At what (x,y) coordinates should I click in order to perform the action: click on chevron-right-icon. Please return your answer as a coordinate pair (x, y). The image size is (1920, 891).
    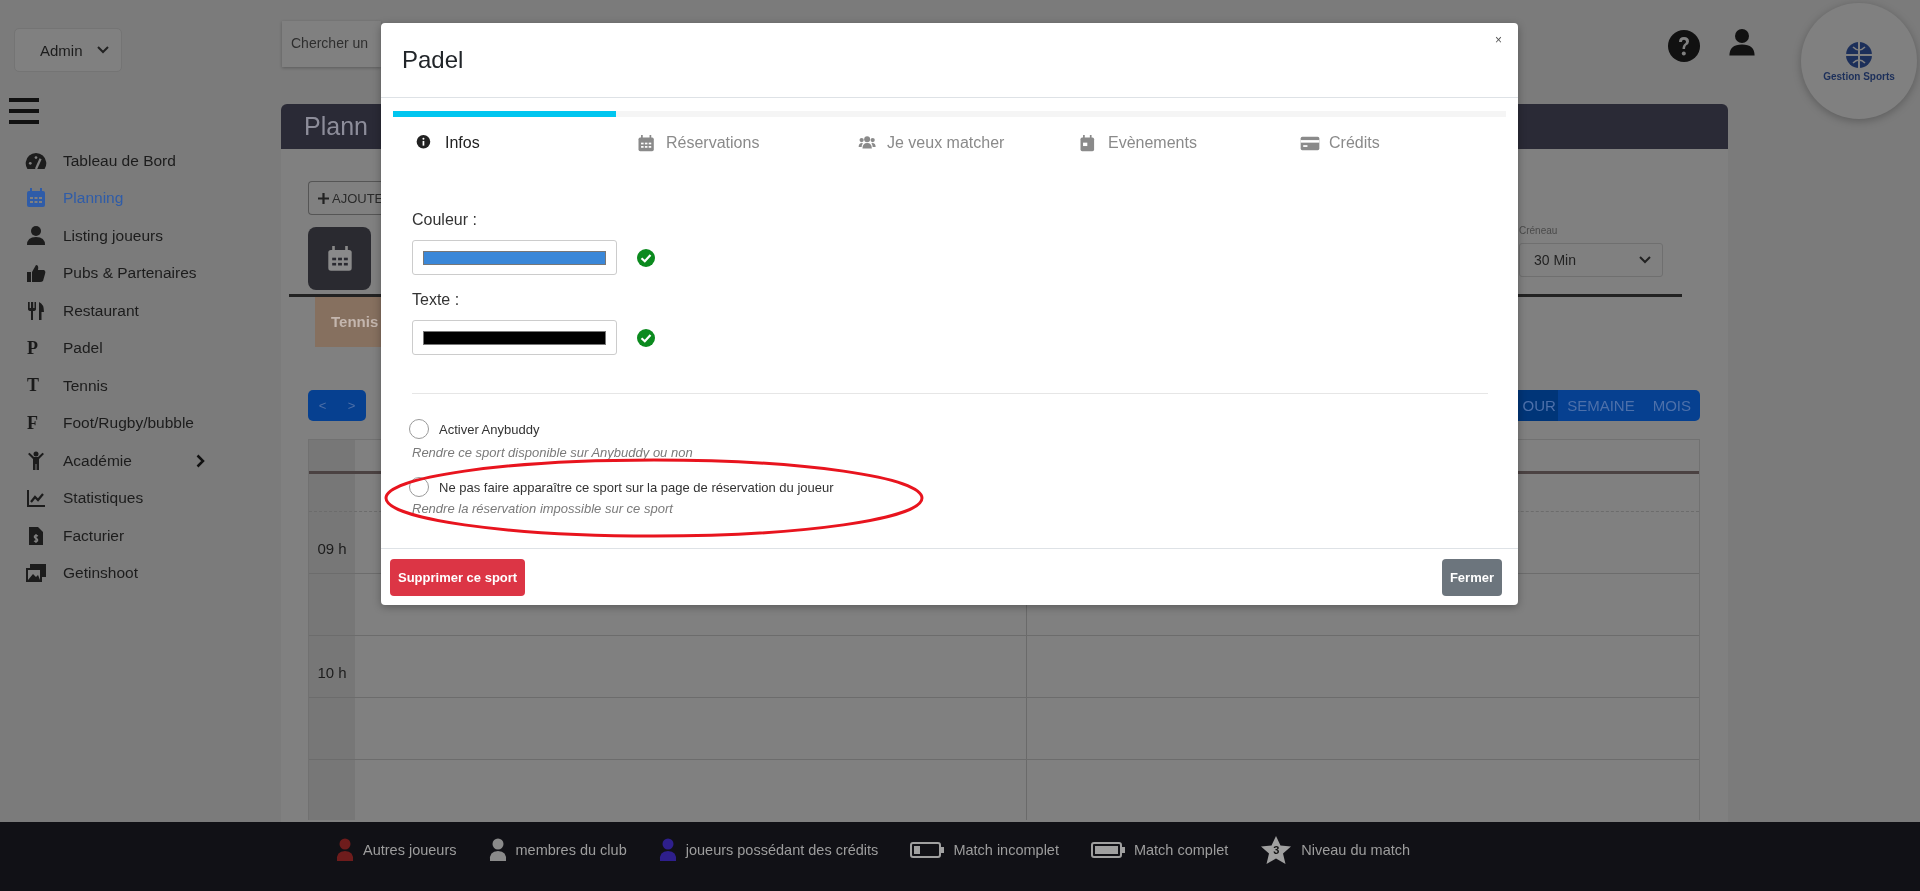
    Looking at the image, I should click on (200, 460).